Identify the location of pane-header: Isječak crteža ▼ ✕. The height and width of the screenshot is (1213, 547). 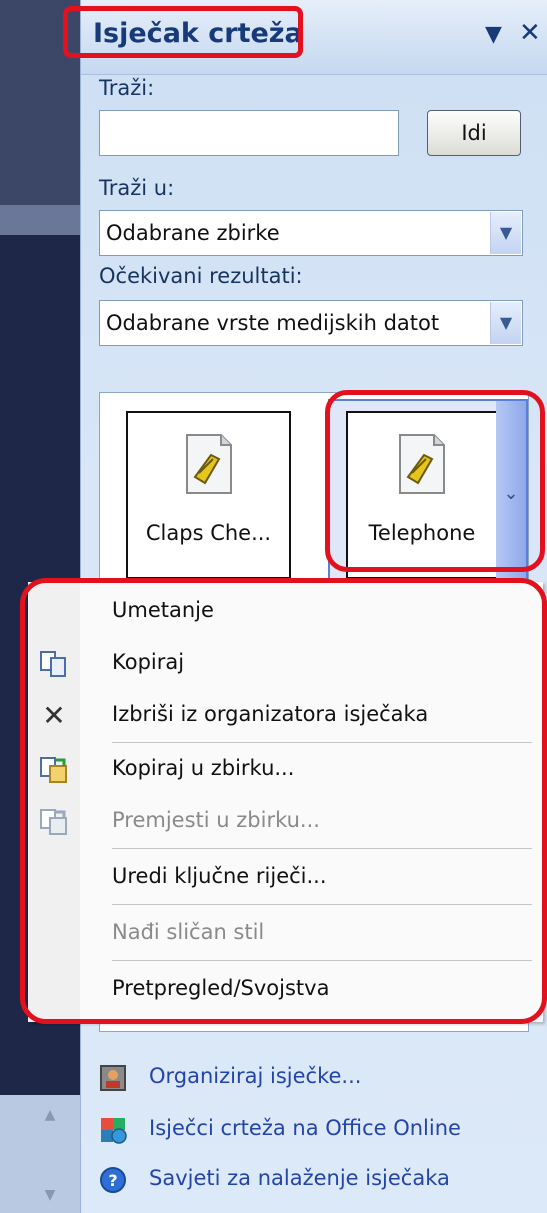
(305, 37).